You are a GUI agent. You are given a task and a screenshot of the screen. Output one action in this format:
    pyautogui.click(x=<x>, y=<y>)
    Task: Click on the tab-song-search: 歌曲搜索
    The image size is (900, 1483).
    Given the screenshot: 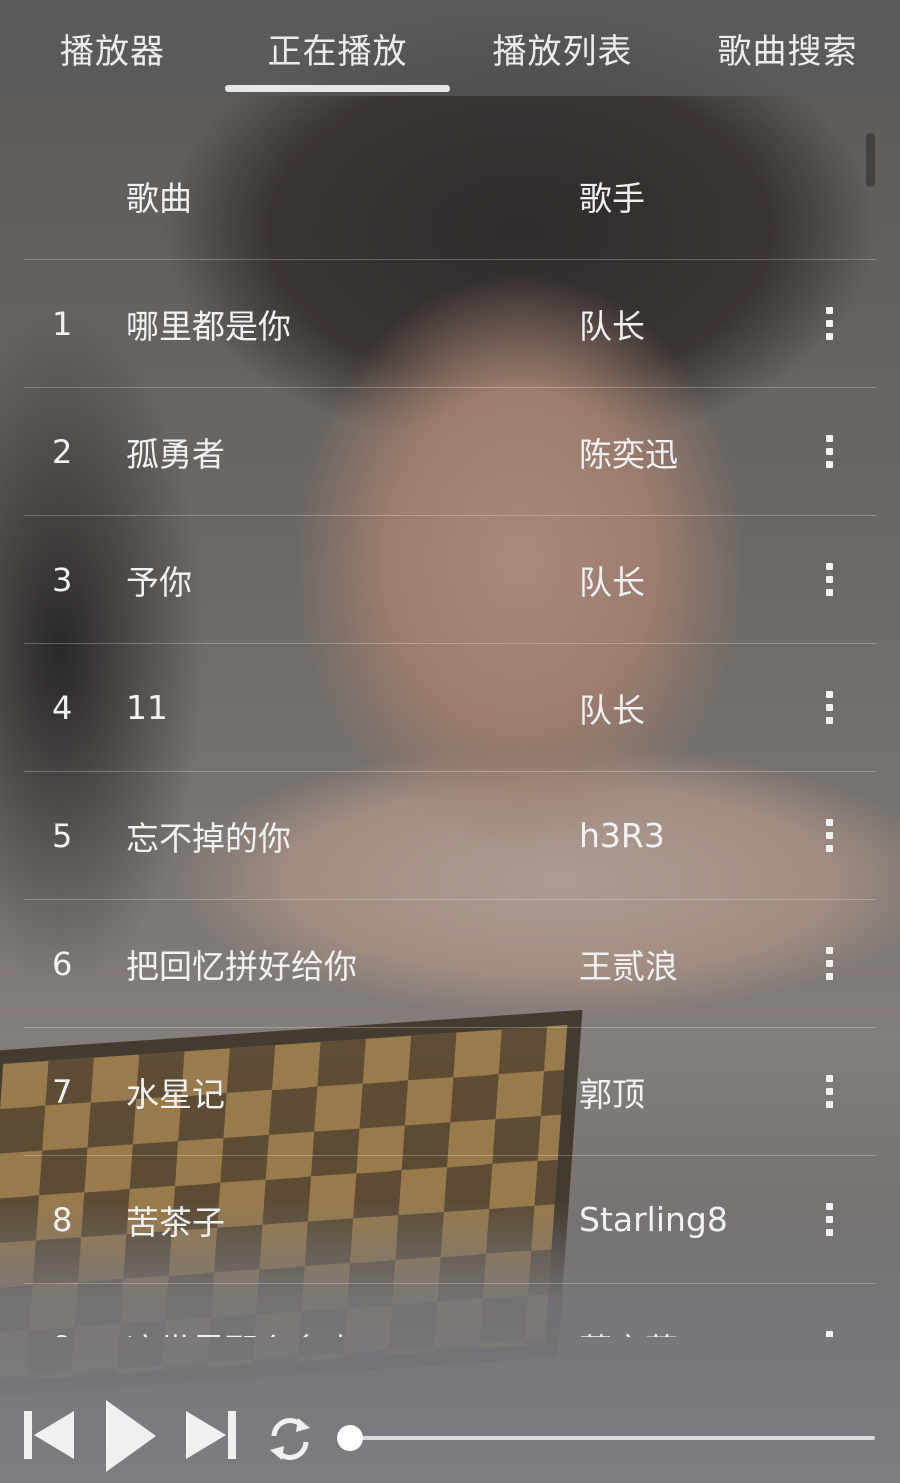 What is the action you would take?
    pyautogui.click(x=787, y=48)
    